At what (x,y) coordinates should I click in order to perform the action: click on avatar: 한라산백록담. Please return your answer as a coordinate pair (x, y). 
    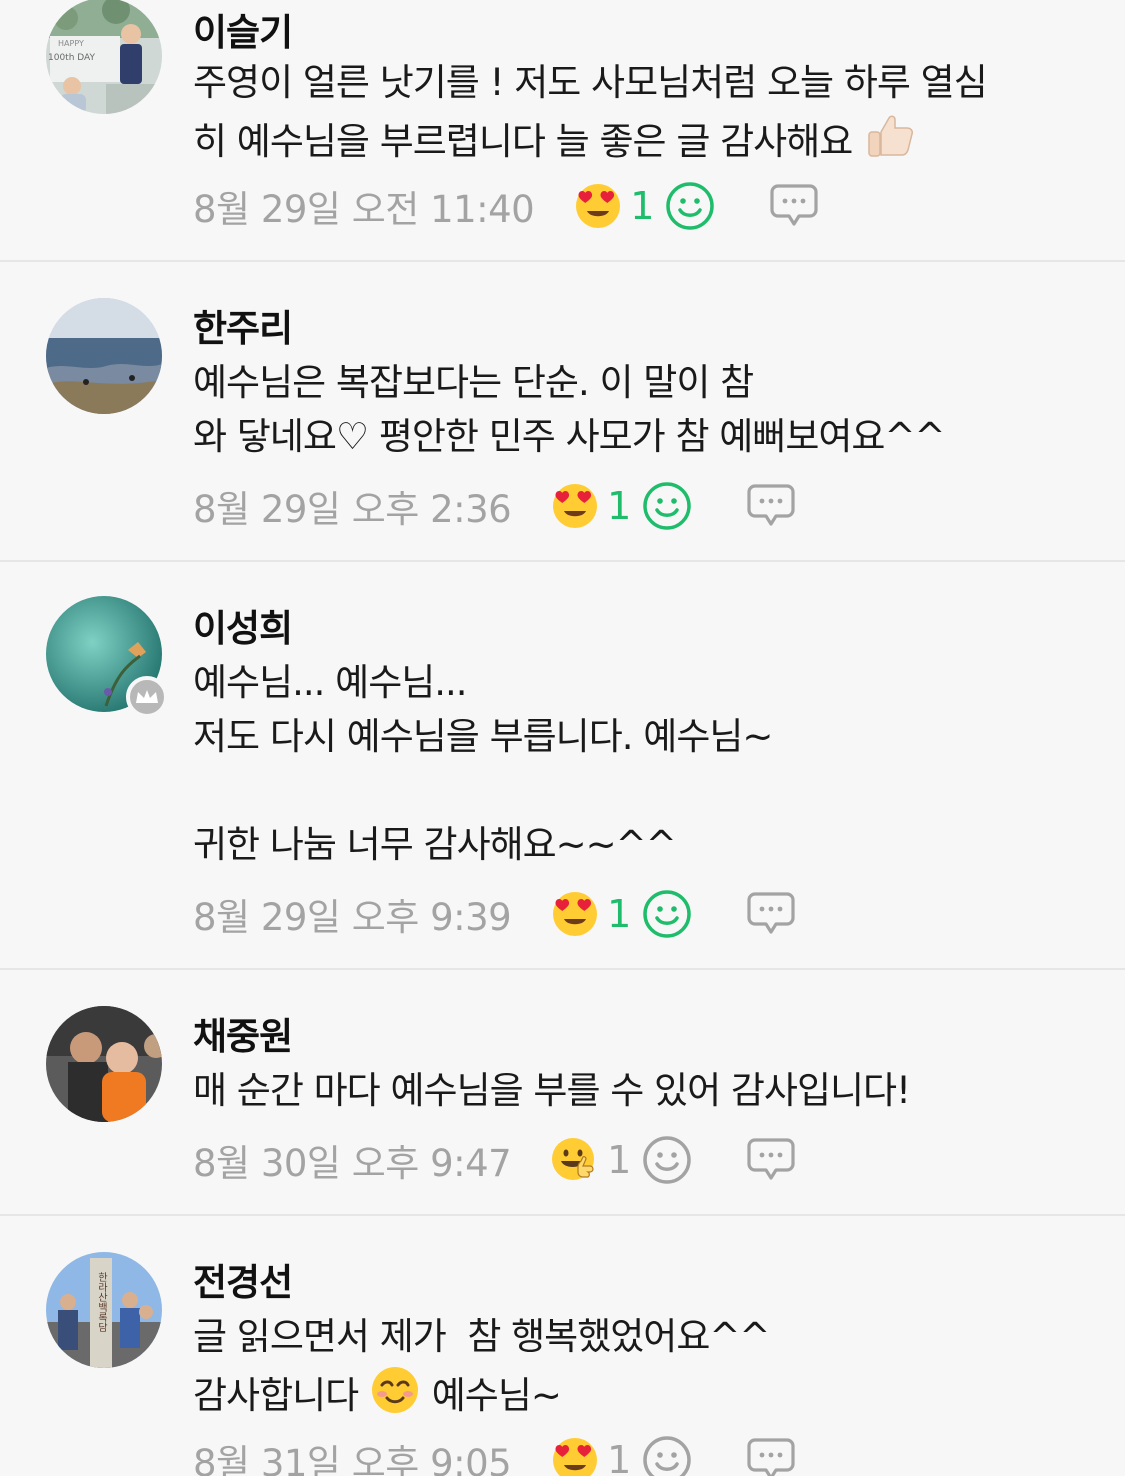
    Looking at the image, I should click on (104, 1310).